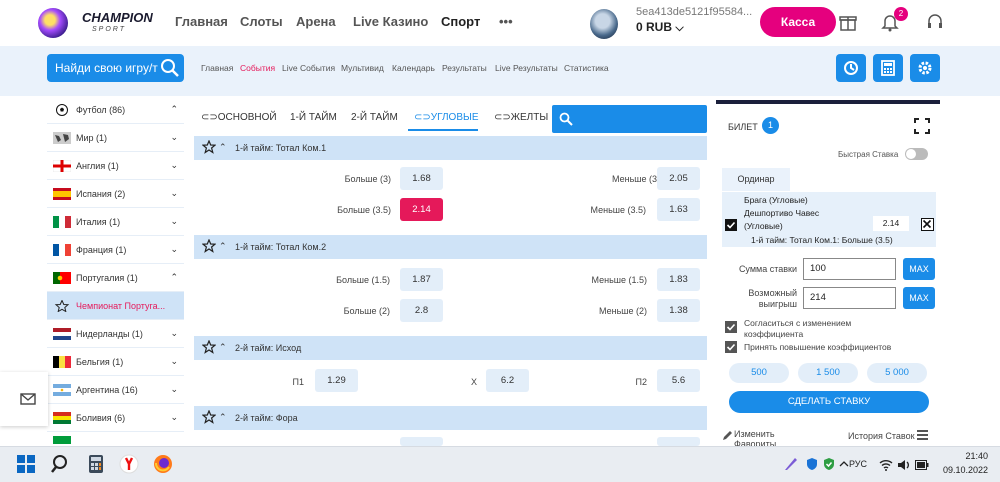 The height and width of the screenshot is (482, 1000). Describe the element at coordinates (888, 68) in the screenshot. I see `calculator-button` at that location.